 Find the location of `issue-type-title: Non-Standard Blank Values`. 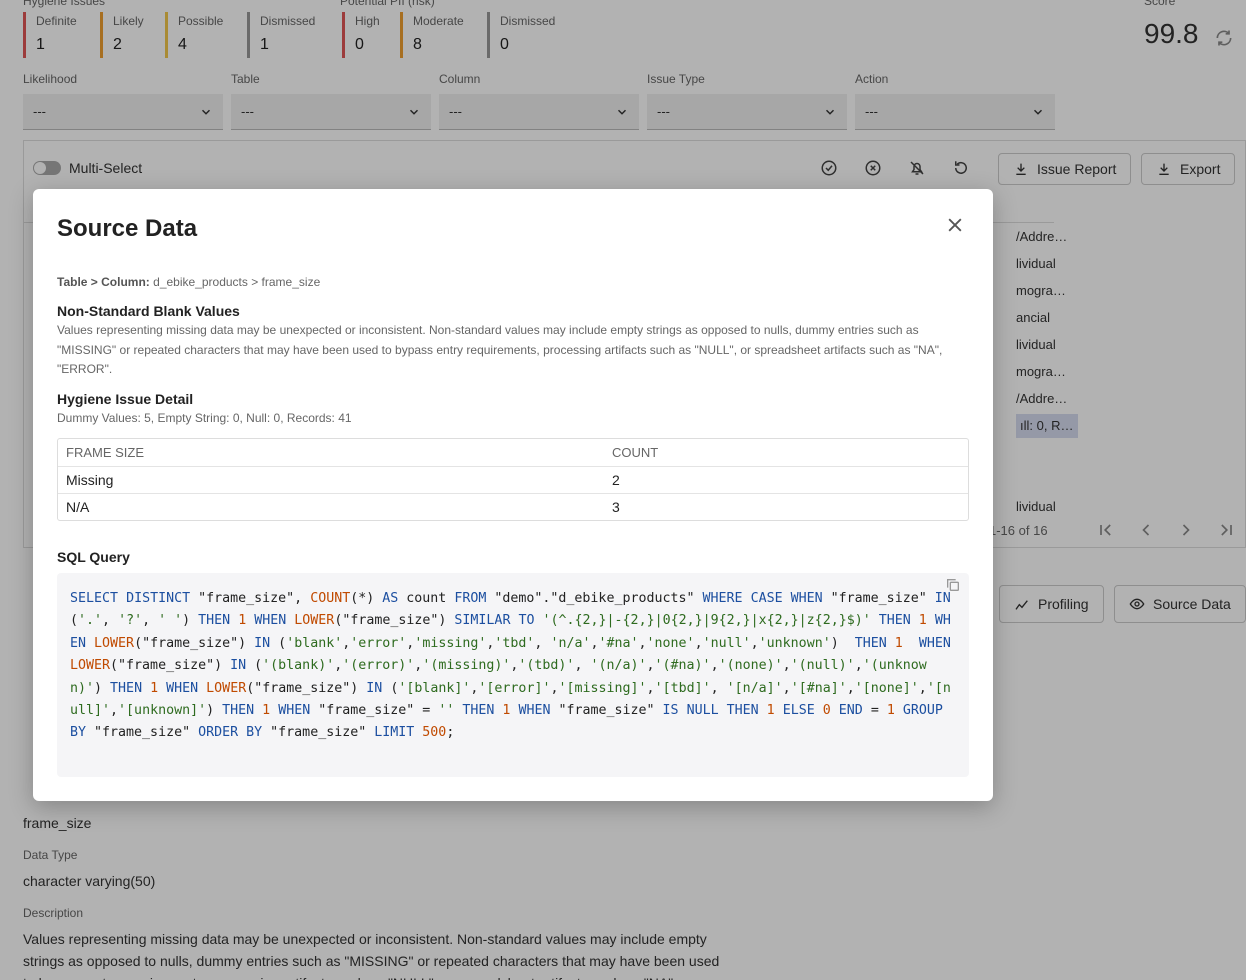

issue-type-title: Non-Standard Blank Values is located at coordinates (148, 311).